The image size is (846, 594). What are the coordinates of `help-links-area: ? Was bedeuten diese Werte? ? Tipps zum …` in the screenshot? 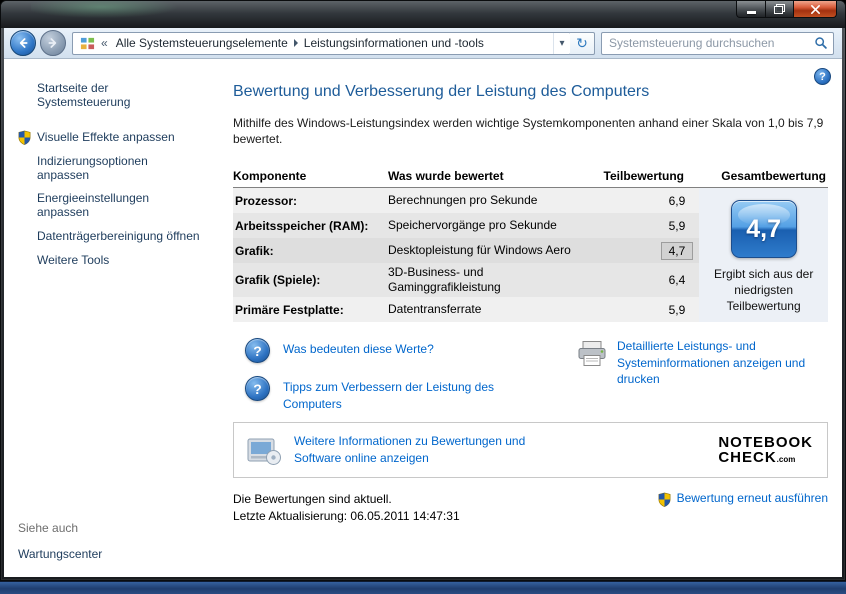 It's located at (530, 374).